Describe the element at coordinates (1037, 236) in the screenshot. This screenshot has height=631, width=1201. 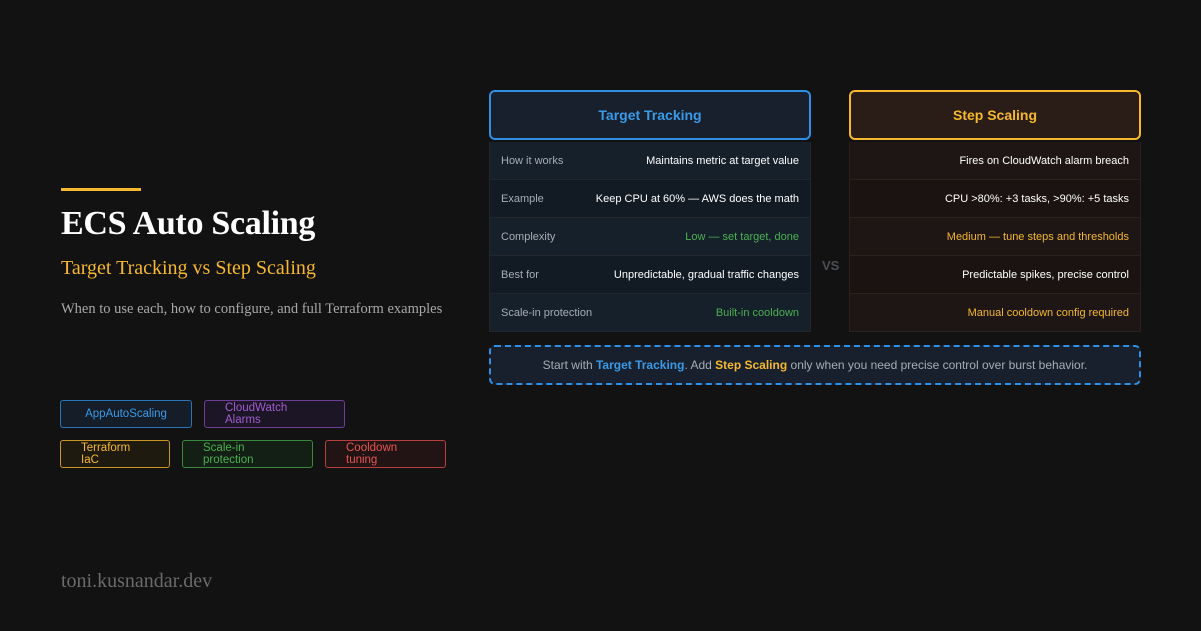
I see `row-value: Medium — tune steps and thresholds` at that location.